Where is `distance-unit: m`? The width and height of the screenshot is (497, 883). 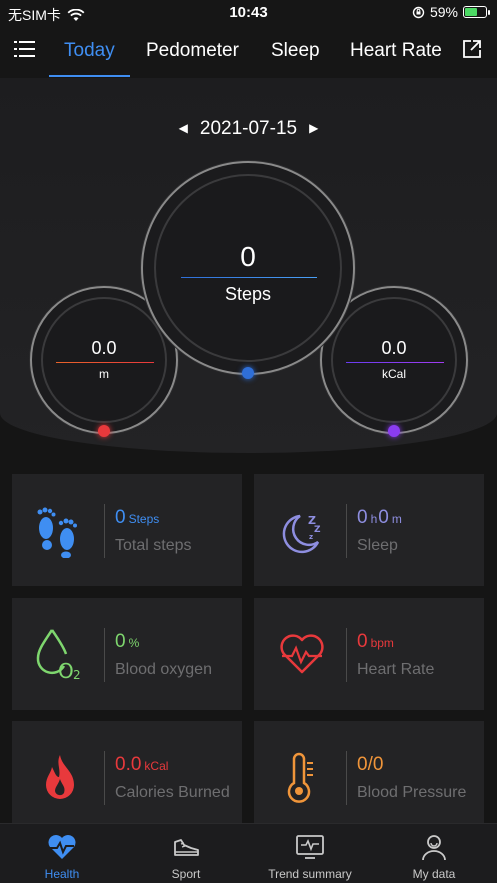 distance-unit: m is located at coordinates (104, 374).